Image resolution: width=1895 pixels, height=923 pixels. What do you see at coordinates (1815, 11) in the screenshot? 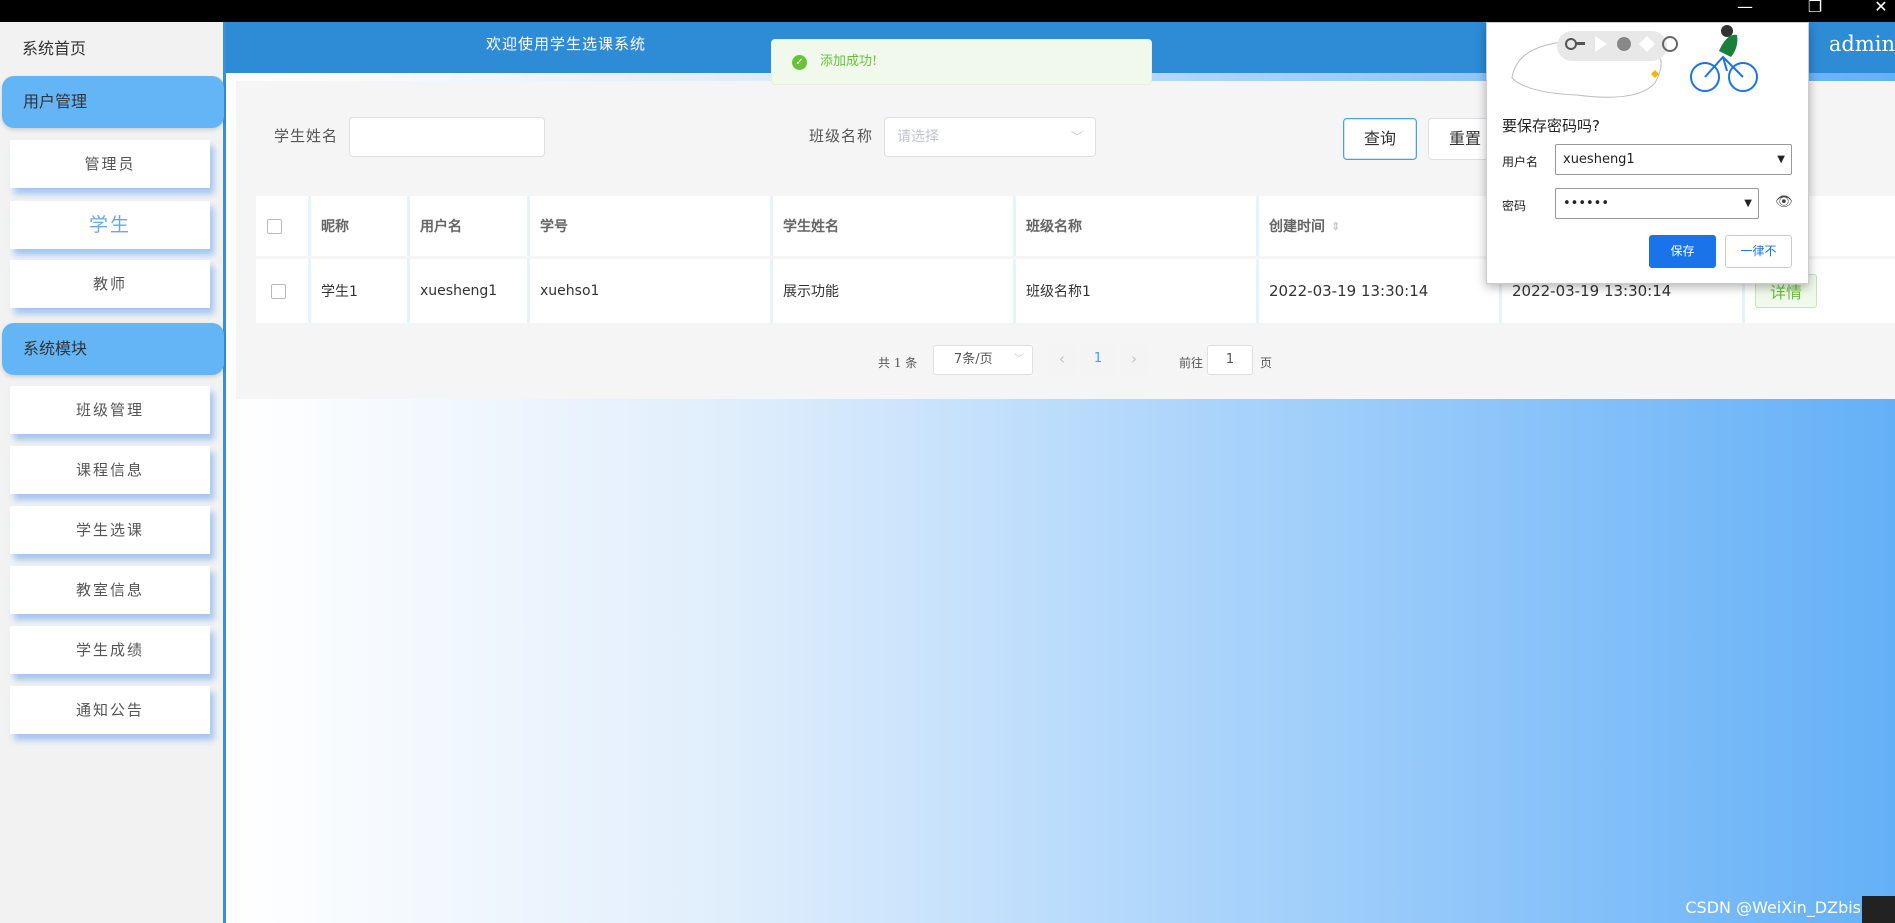
I see `restore-icon: ❐` at bounding box center [1815, 11].